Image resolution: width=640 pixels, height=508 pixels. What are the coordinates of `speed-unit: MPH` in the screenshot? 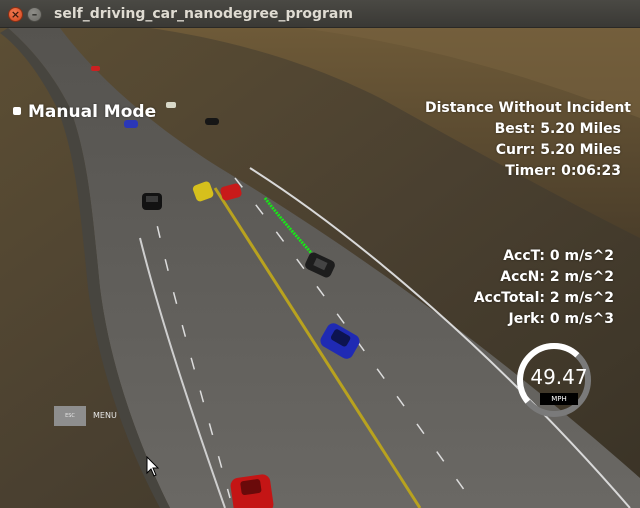 It's located at (559, 399).